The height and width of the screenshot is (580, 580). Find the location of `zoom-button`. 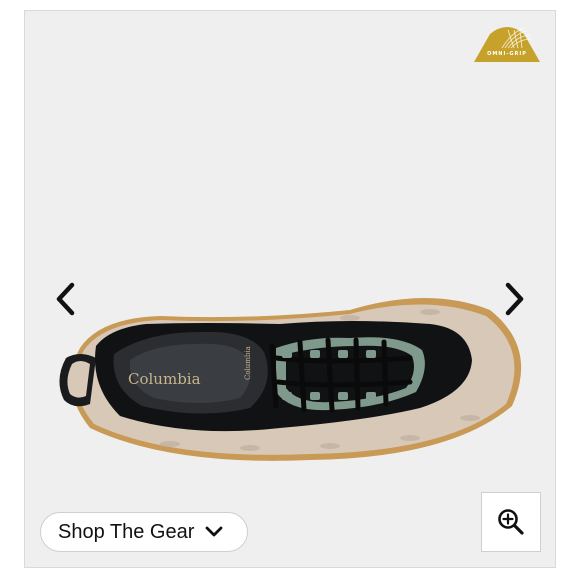

zoom-button is located at coordinates (511, 522).